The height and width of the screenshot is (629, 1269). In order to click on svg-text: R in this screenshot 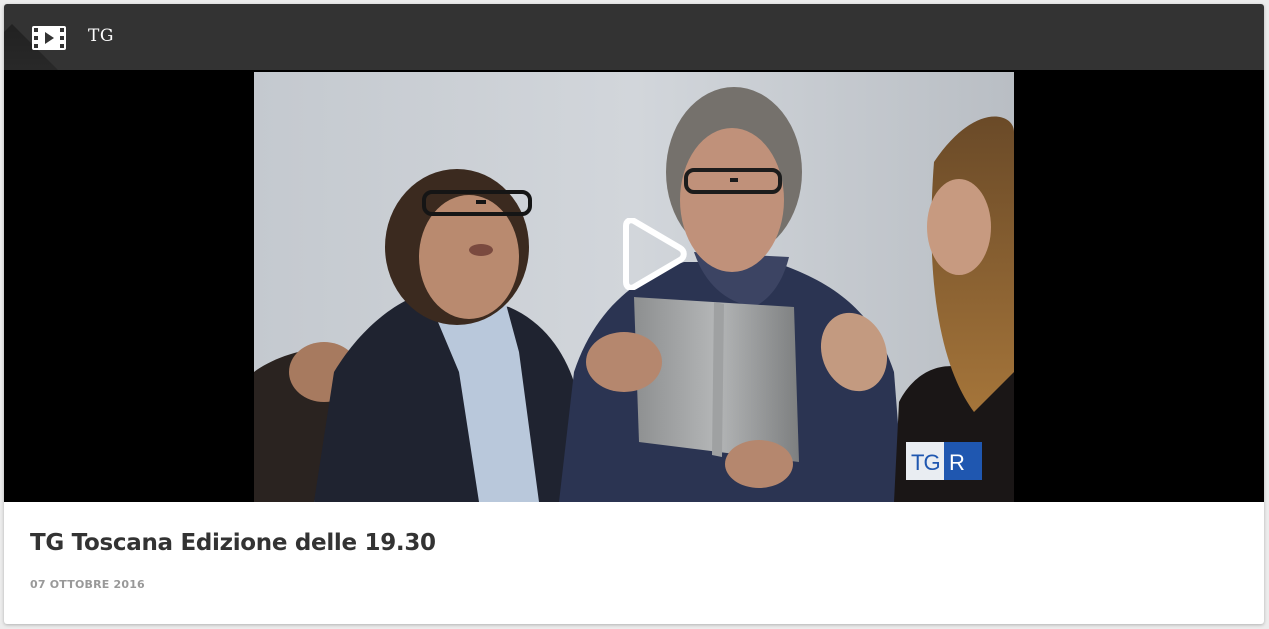, I will do `click(957, 462)`.